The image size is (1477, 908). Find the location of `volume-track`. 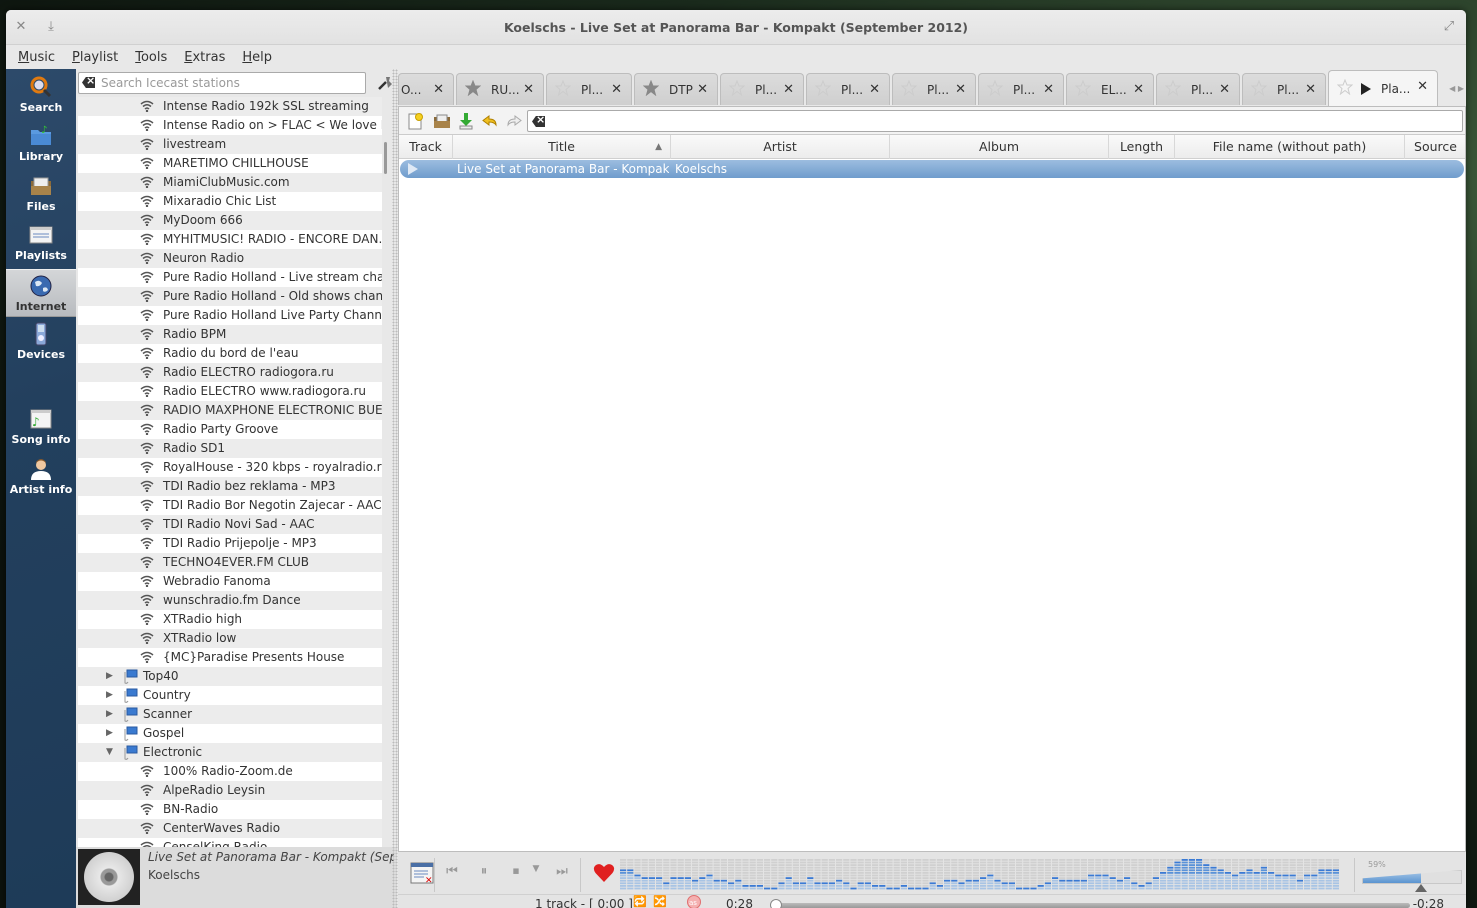

volume-track is located at coordinates (1412, 877).